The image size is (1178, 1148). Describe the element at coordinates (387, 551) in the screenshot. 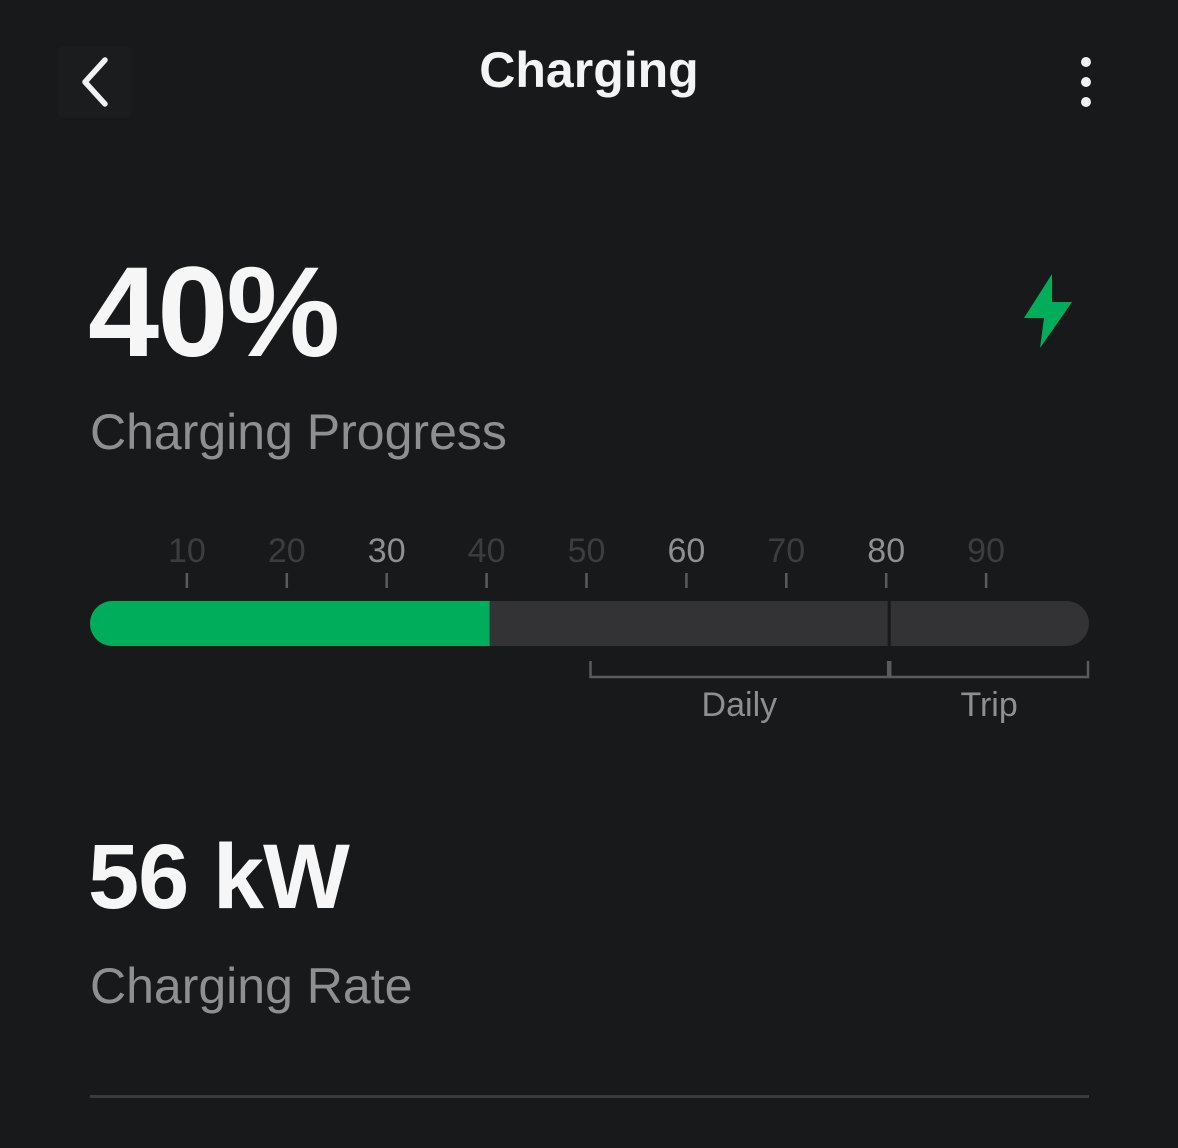

I see `gauge-tick-label-30: 30` at that location.